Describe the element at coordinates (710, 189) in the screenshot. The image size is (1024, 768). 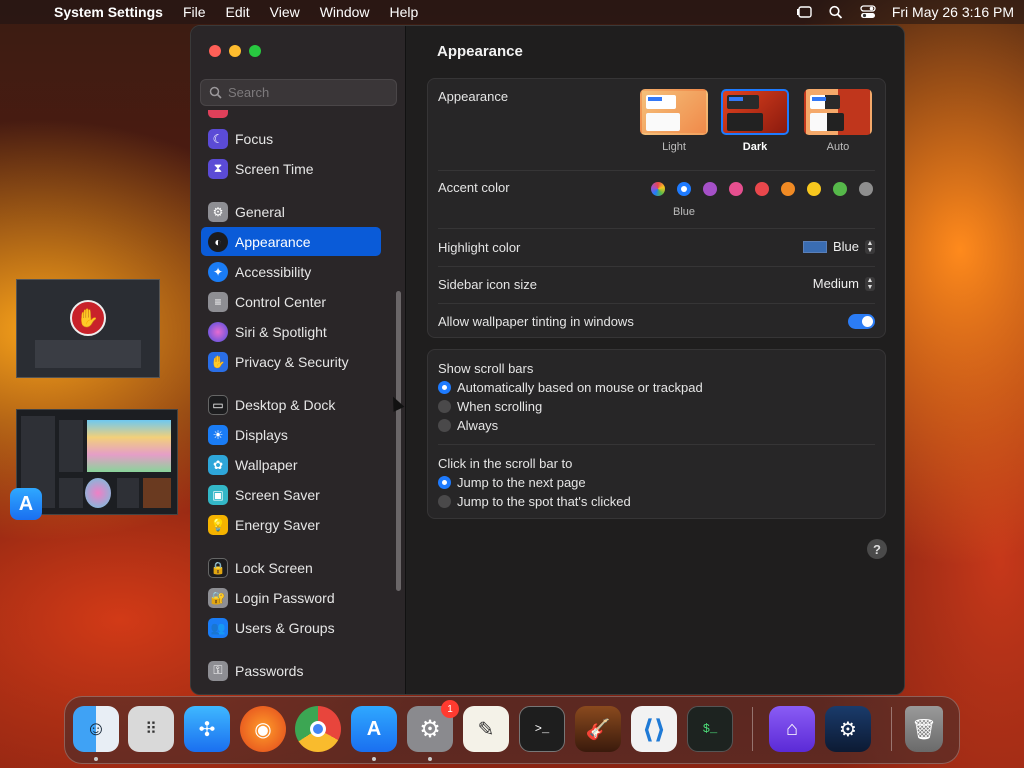
I see `accent-purple` at that location.